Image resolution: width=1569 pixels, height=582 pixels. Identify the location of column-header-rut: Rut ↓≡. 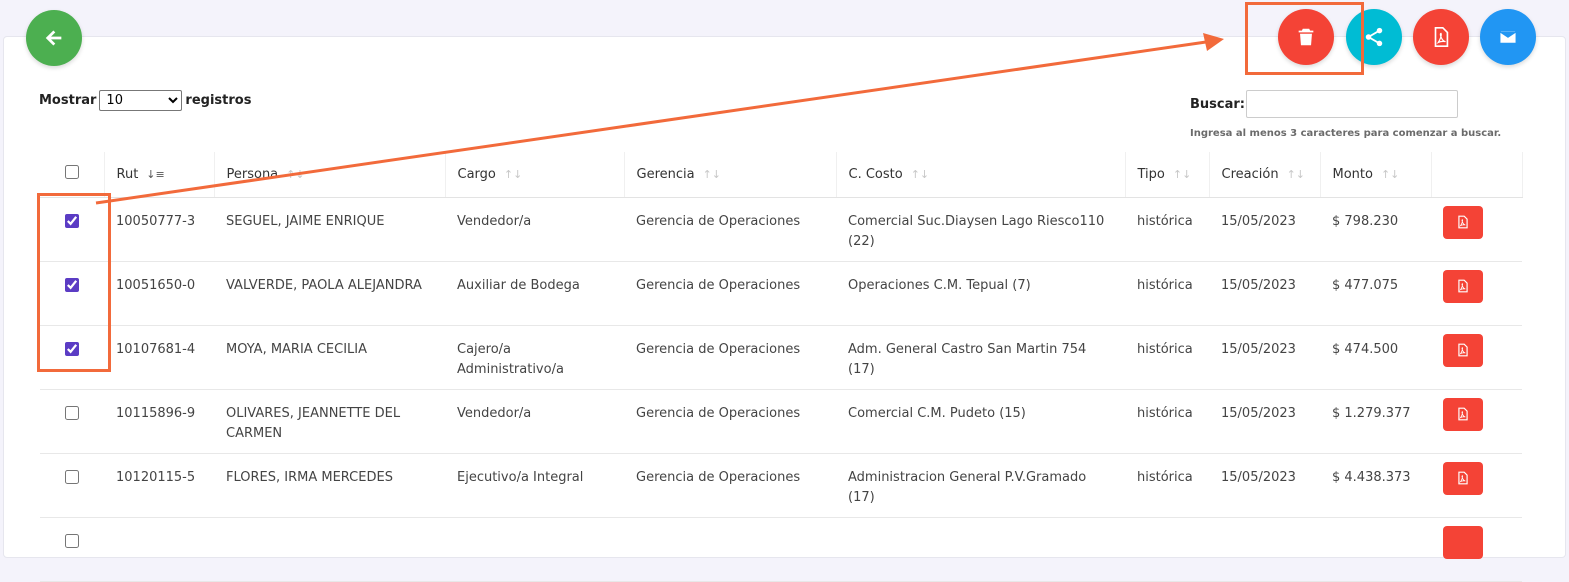
(159, 175).